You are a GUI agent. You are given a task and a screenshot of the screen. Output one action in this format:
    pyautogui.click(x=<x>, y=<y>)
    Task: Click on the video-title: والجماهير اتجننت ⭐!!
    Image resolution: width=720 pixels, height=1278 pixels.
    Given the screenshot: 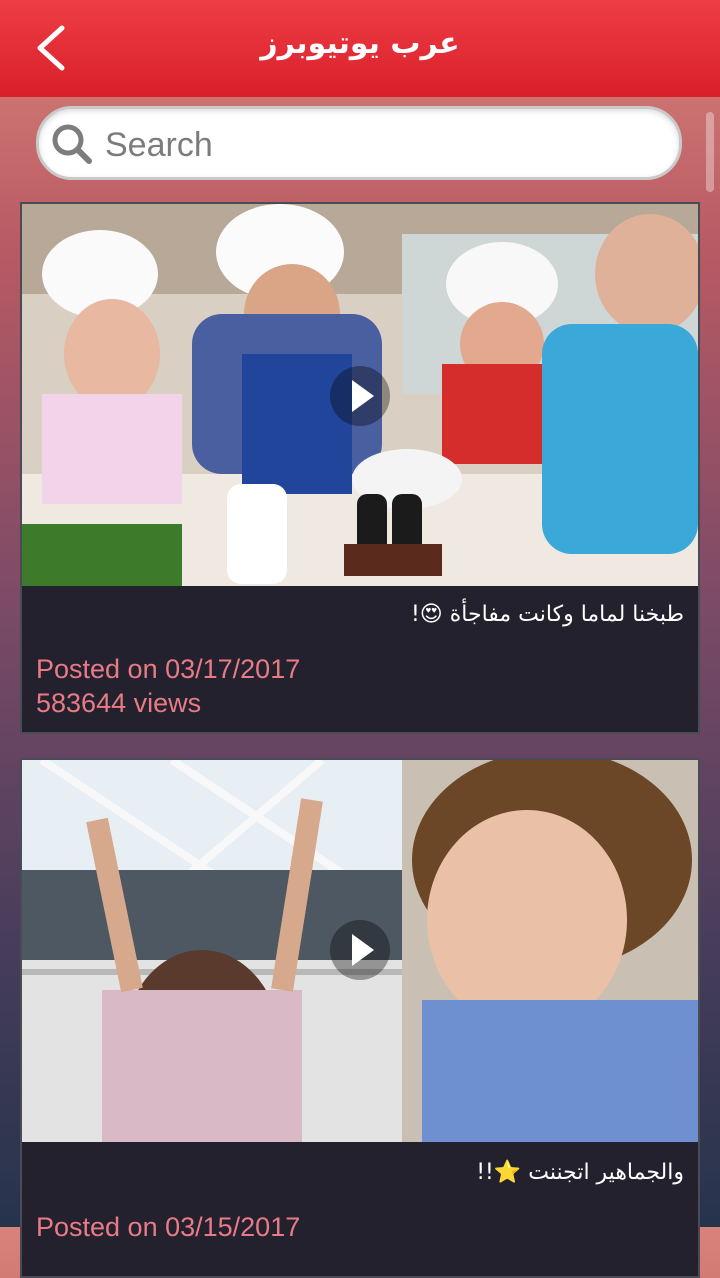 What is the action you would take?
    pyautogui.click(x=364, y=1172)
    